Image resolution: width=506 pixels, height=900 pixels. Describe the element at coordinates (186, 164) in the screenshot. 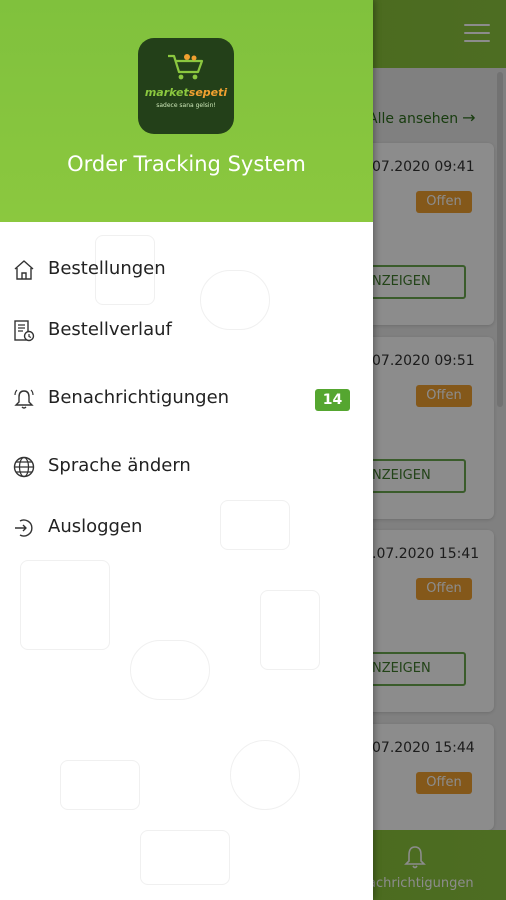

I see `drawer-title: Order Tracking System` at that location.